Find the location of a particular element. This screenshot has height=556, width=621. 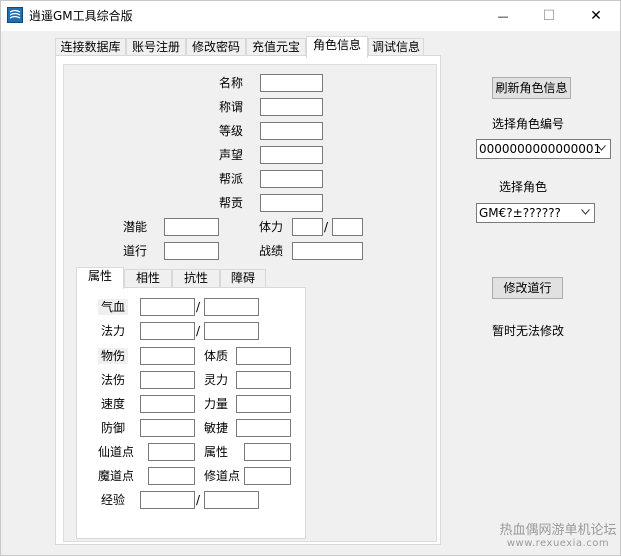

hp-max-input is located at coordinates (231, 307).